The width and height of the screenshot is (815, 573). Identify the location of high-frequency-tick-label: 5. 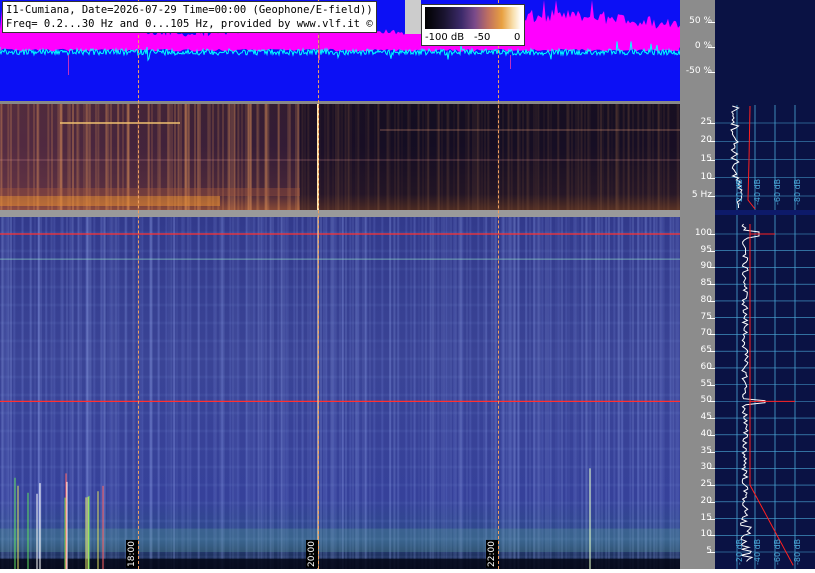
(709, 551).